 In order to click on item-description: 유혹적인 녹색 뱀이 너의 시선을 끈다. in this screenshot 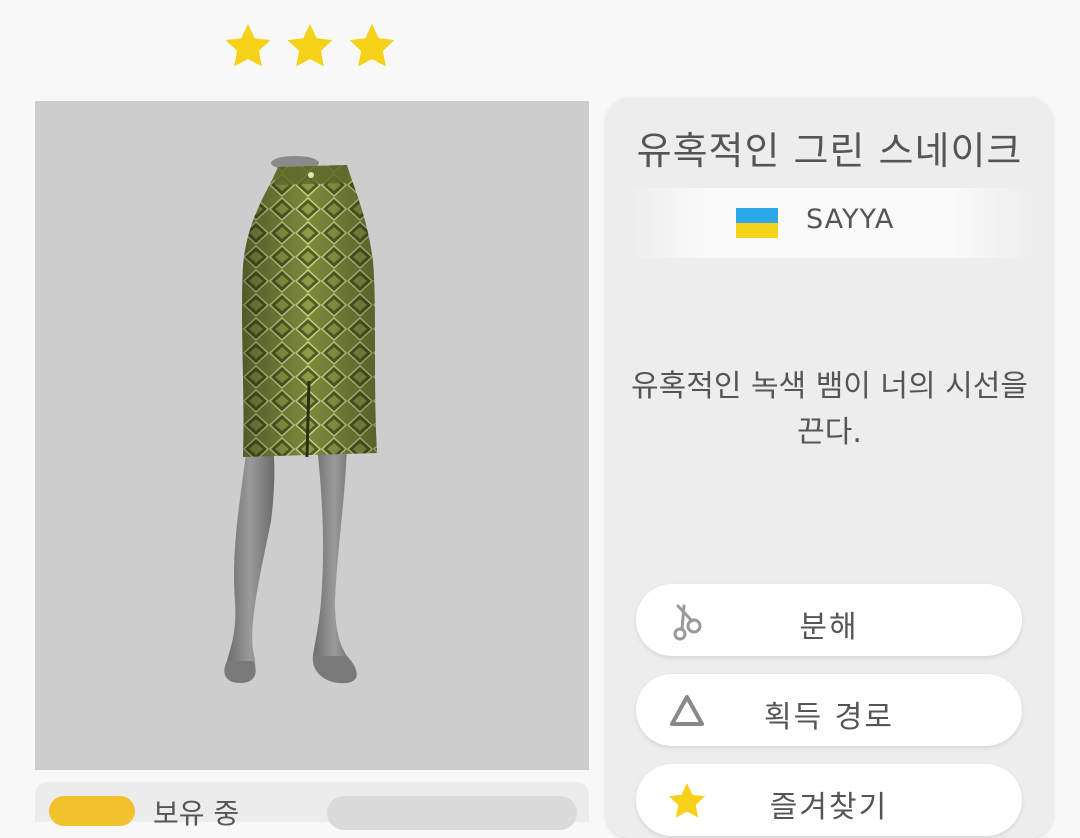, I will do `click(829, 409)`.